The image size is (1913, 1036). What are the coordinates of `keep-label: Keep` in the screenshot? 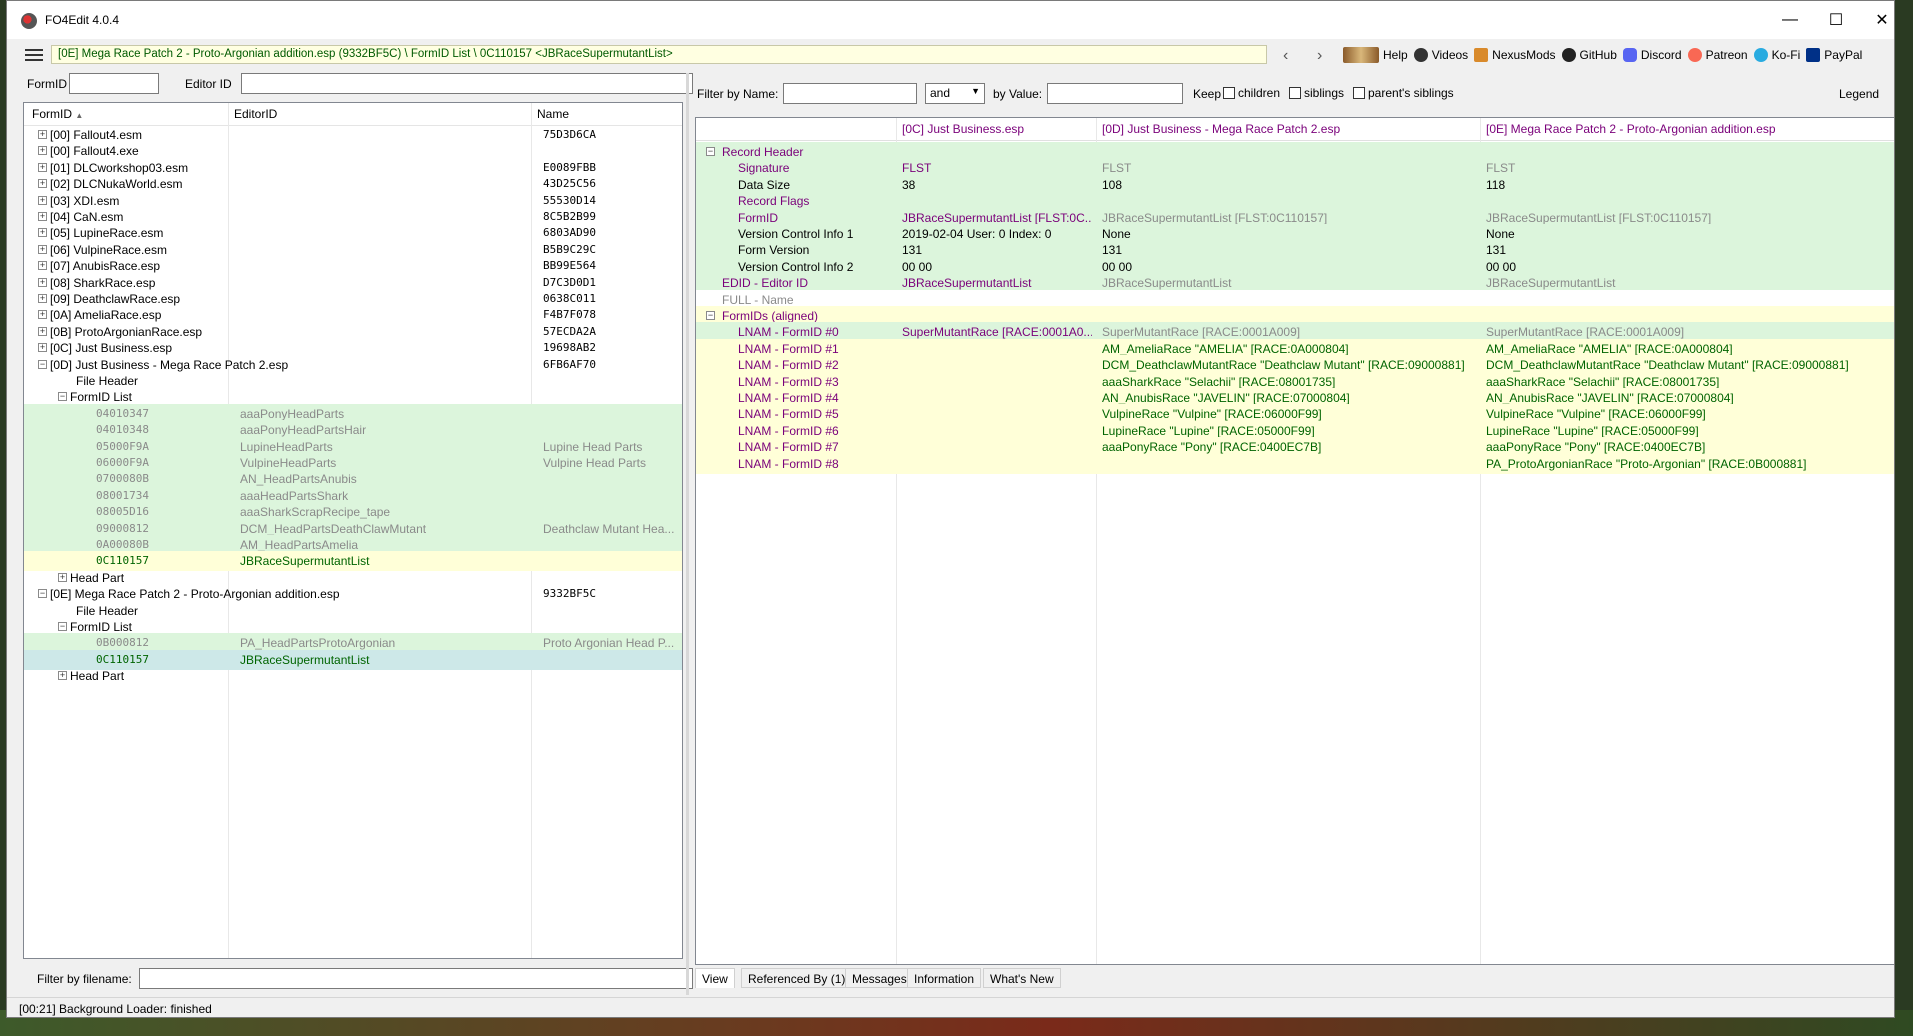 It's located at (1207, 94).